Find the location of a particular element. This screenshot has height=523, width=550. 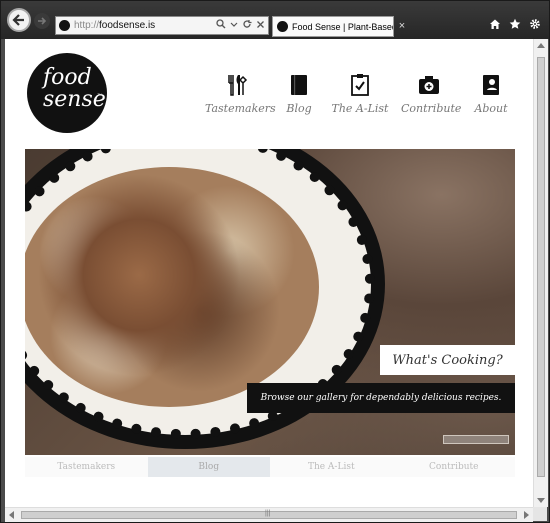

arrow-left-icon is located at coordinates (18, 20).